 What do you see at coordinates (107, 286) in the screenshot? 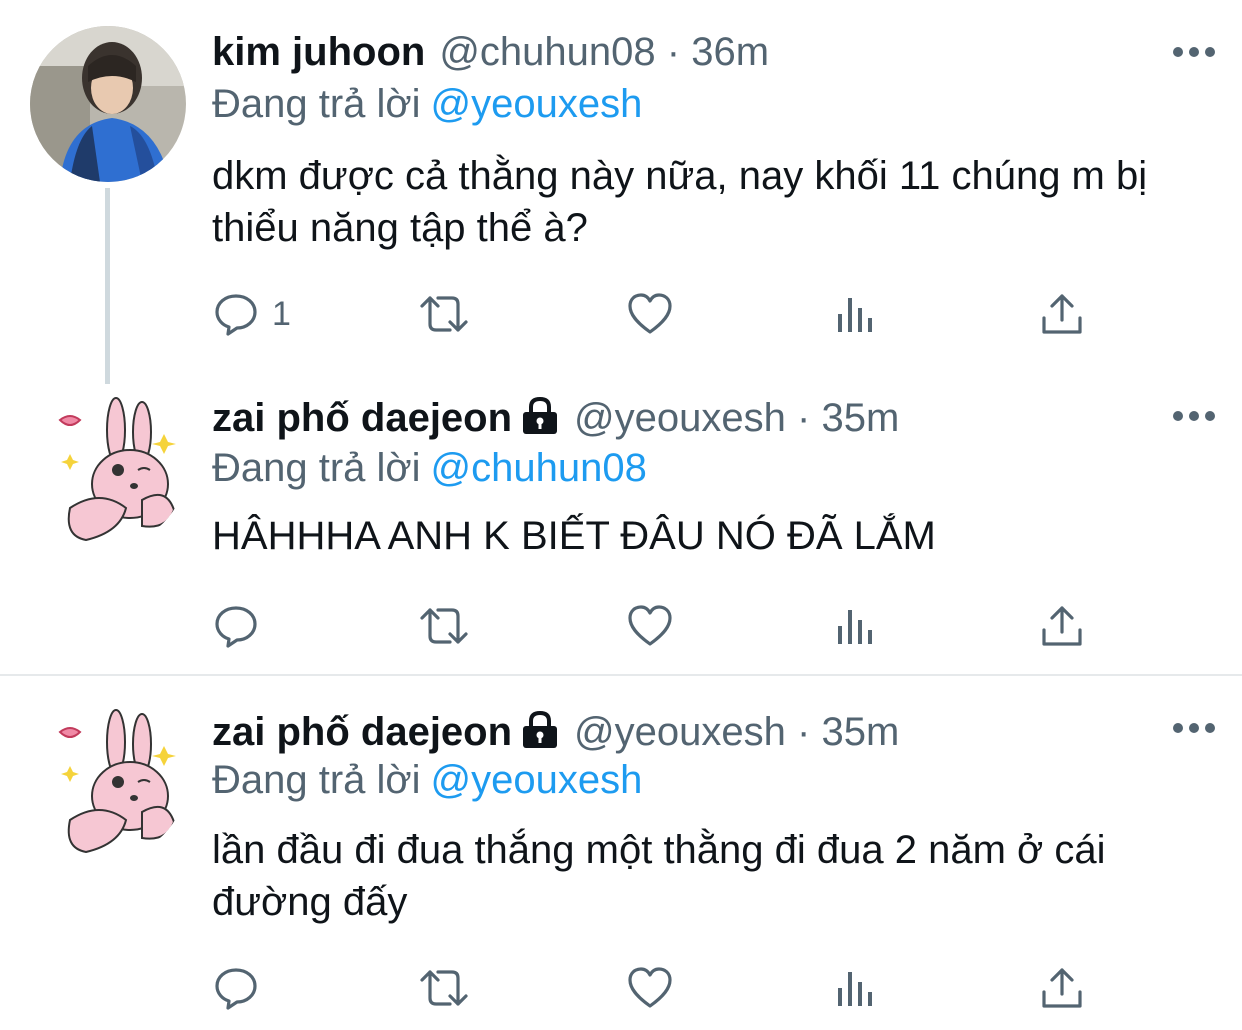
I see `thread-line` at bounding box center [107, 286].